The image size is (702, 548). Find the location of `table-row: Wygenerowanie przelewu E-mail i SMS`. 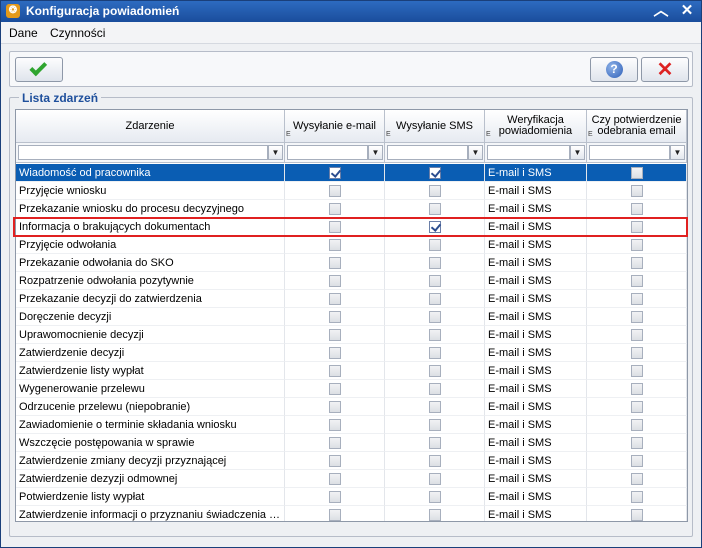

table-row: Wygenerowanie przelewu E-mail i SMS is located at coordinates (351, 389).